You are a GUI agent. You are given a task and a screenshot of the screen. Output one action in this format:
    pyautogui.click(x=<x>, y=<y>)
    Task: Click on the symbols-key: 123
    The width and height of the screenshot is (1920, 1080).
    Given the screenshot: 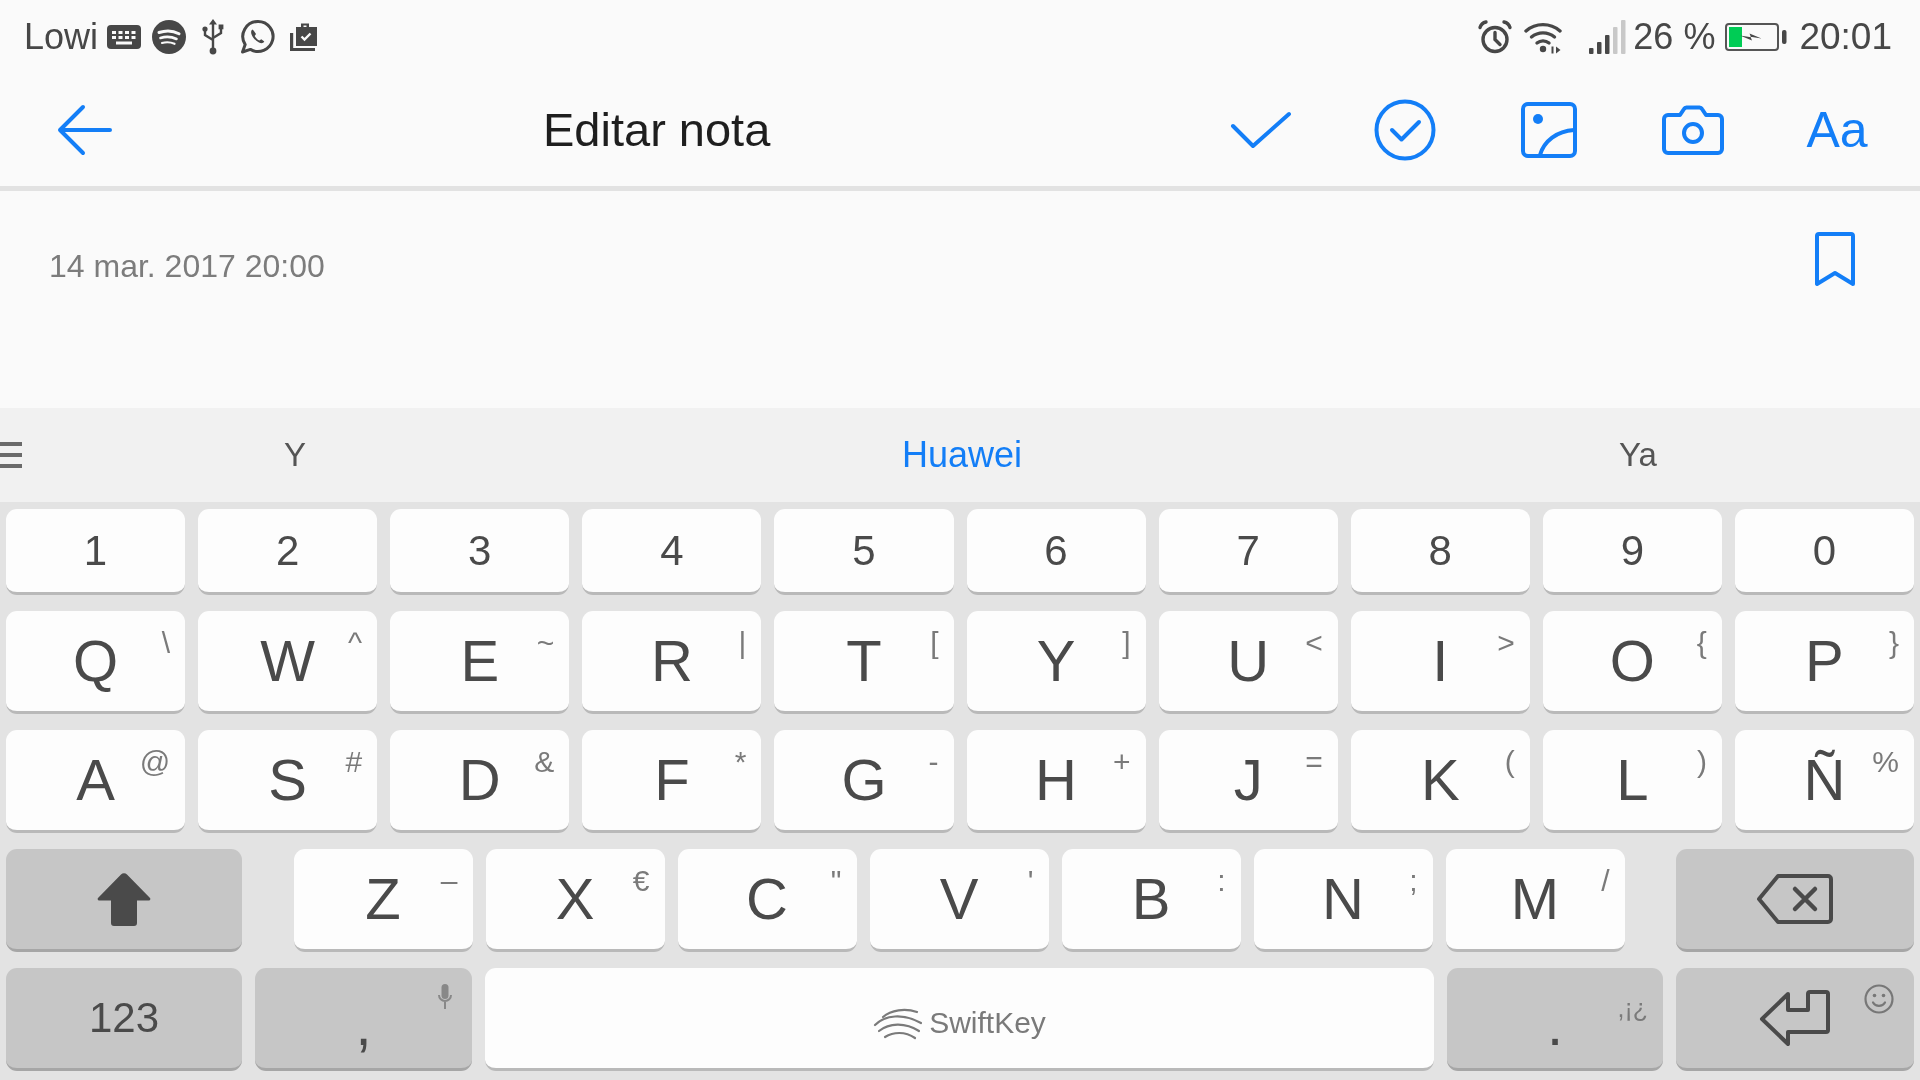 What is the action you would take?
    pyautogui.click(x=124, y=1019)
    